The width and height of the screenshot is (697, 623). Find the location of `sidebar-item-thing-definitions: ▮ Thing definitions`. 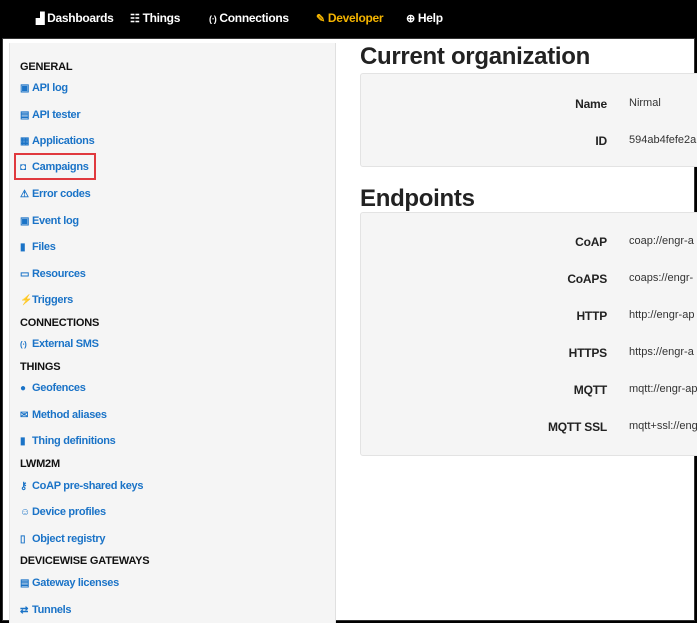

sidebar-item-thing-definitions: ▮ Thing definitions is located at coordinates (68, 441).